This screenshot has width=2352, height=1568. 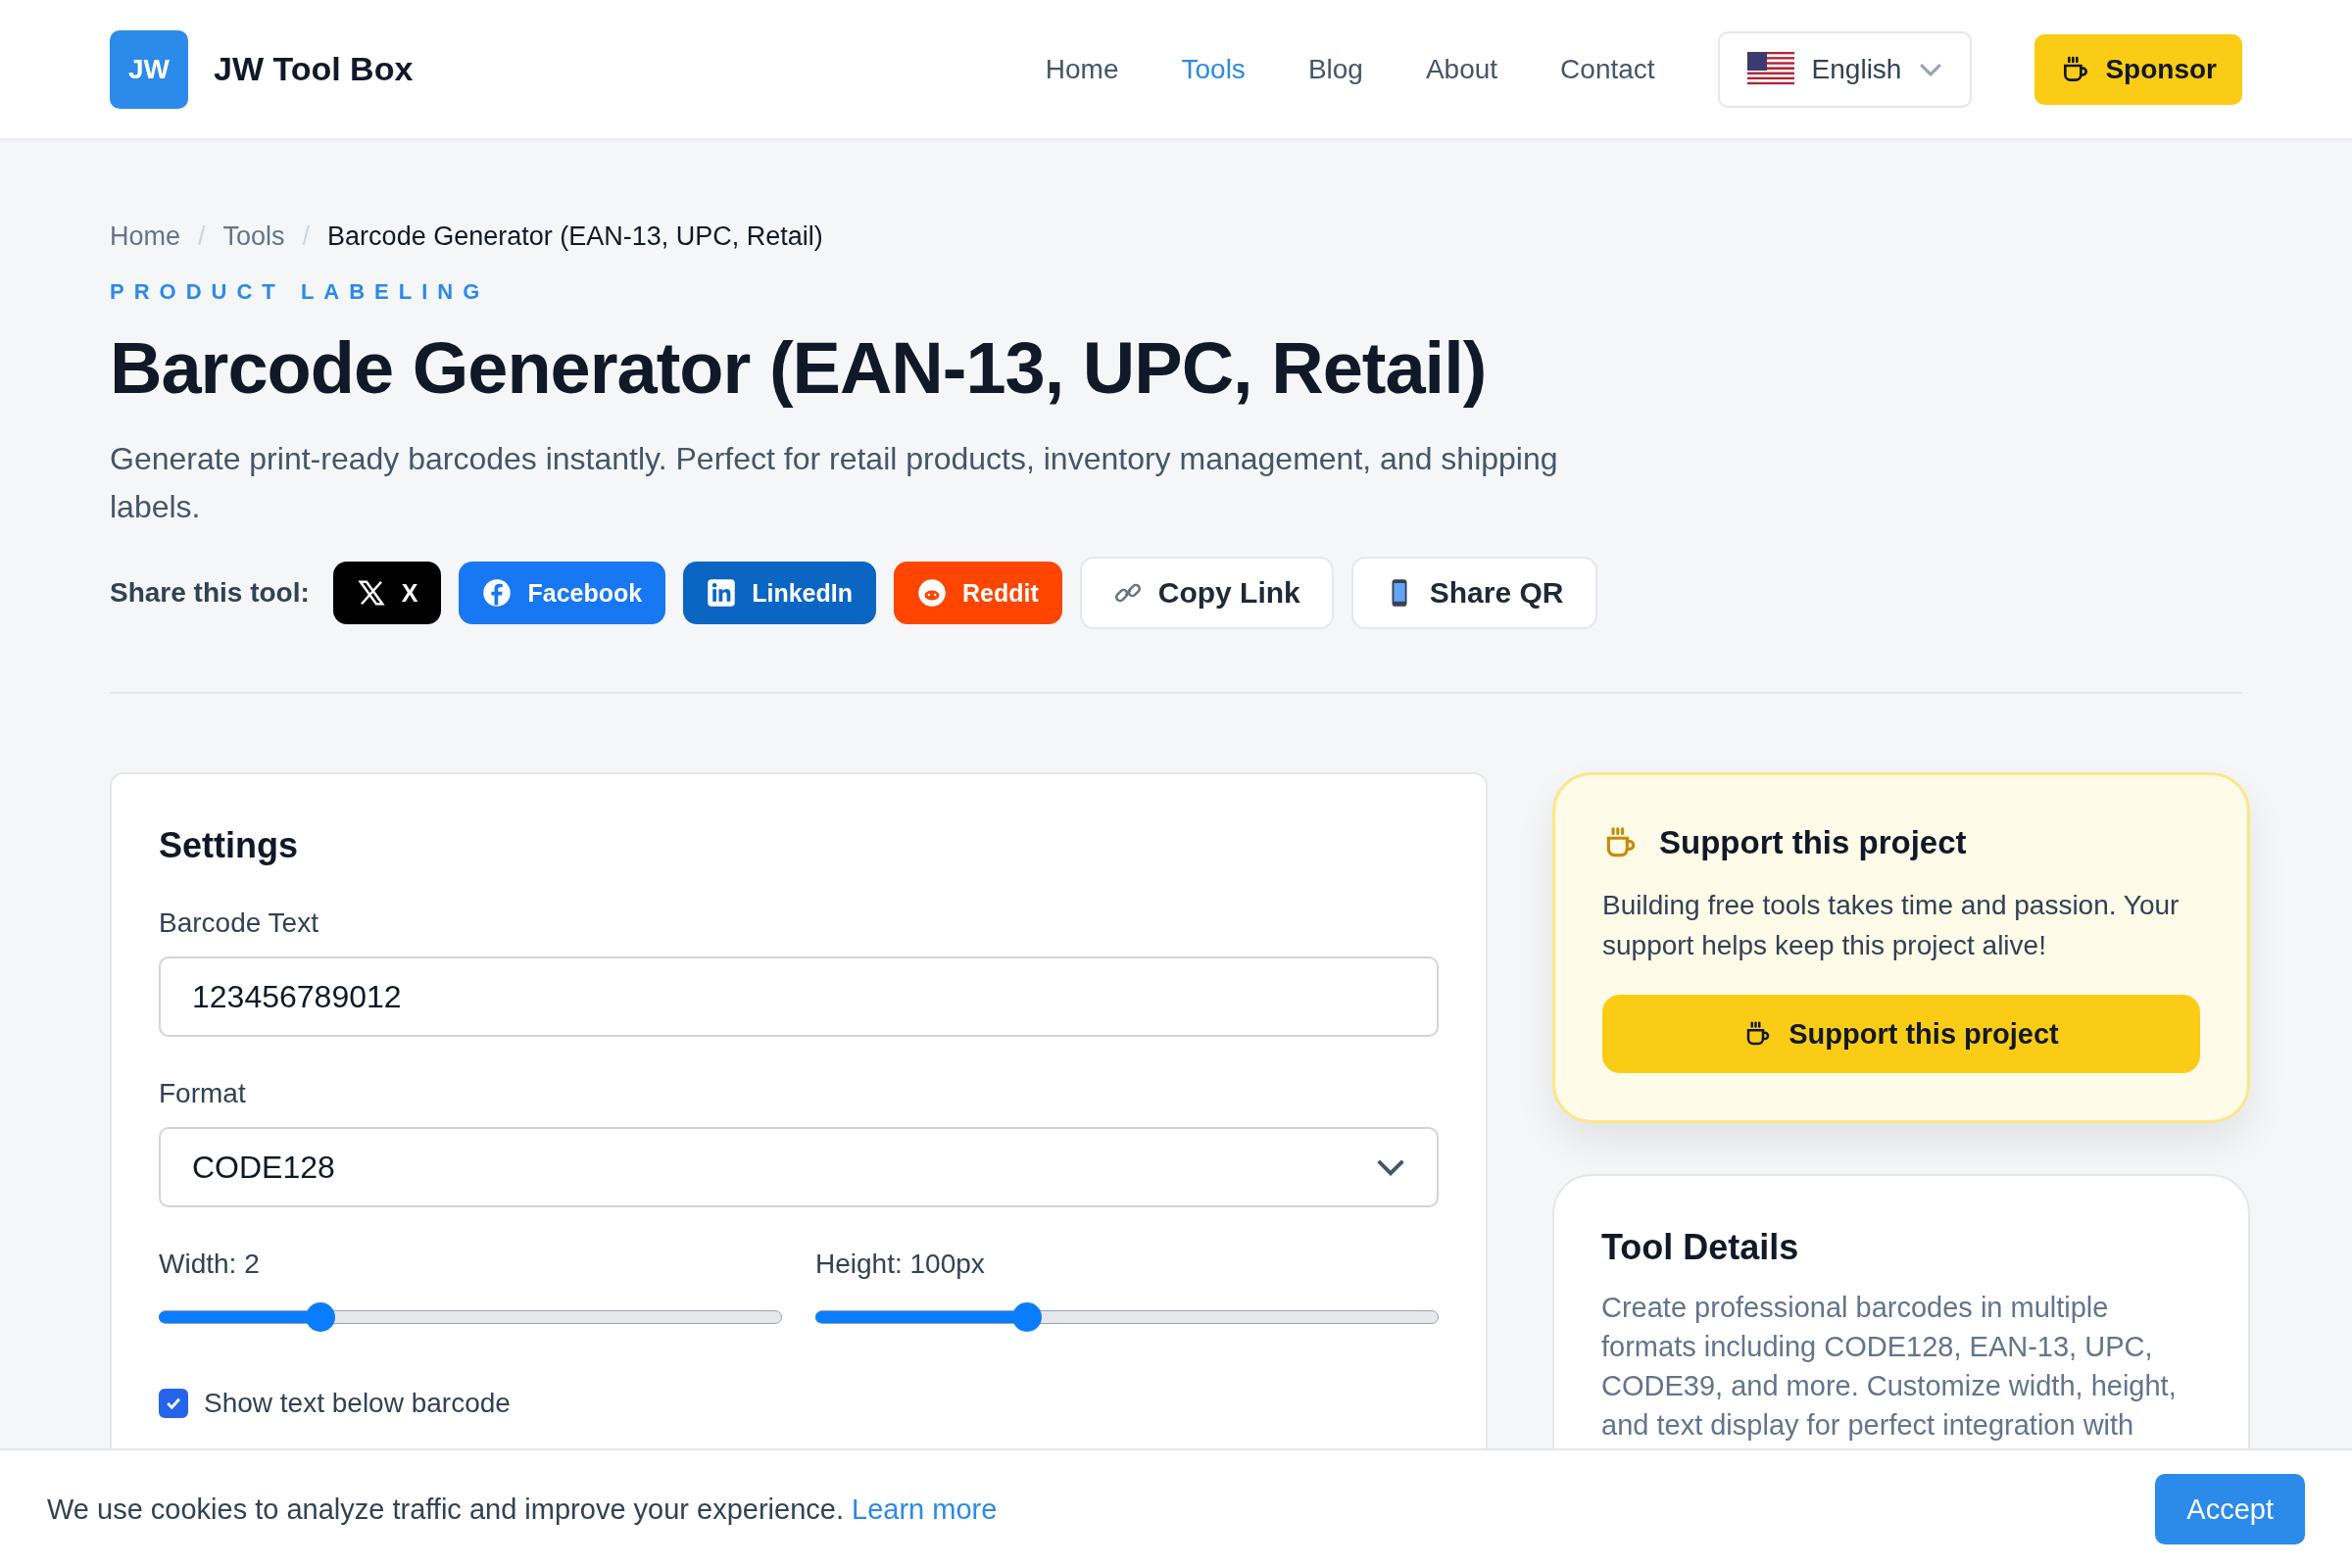 I want to click on learn-more-link: Learn more, so click(x=925, y=1509).